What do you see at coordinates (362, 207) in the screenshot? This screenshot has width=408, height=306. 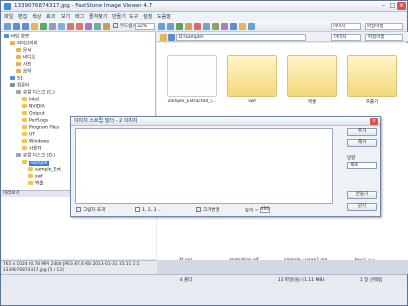 I see `close-dialog-button: 닫기` at bounding box center [362, 207].